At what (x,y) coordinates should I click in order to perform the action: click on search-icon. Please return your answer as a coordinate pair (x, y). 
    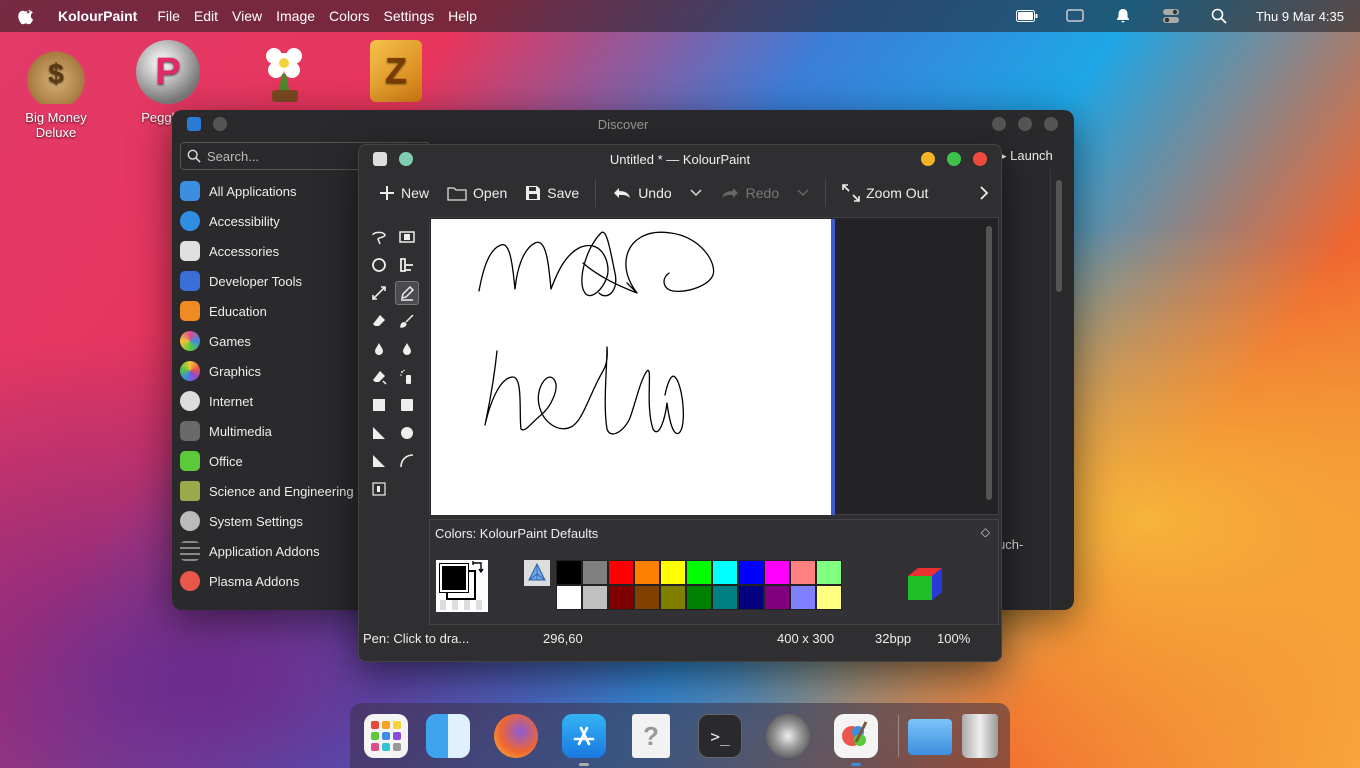
    Looking at the image, I should click on (1219, 16).